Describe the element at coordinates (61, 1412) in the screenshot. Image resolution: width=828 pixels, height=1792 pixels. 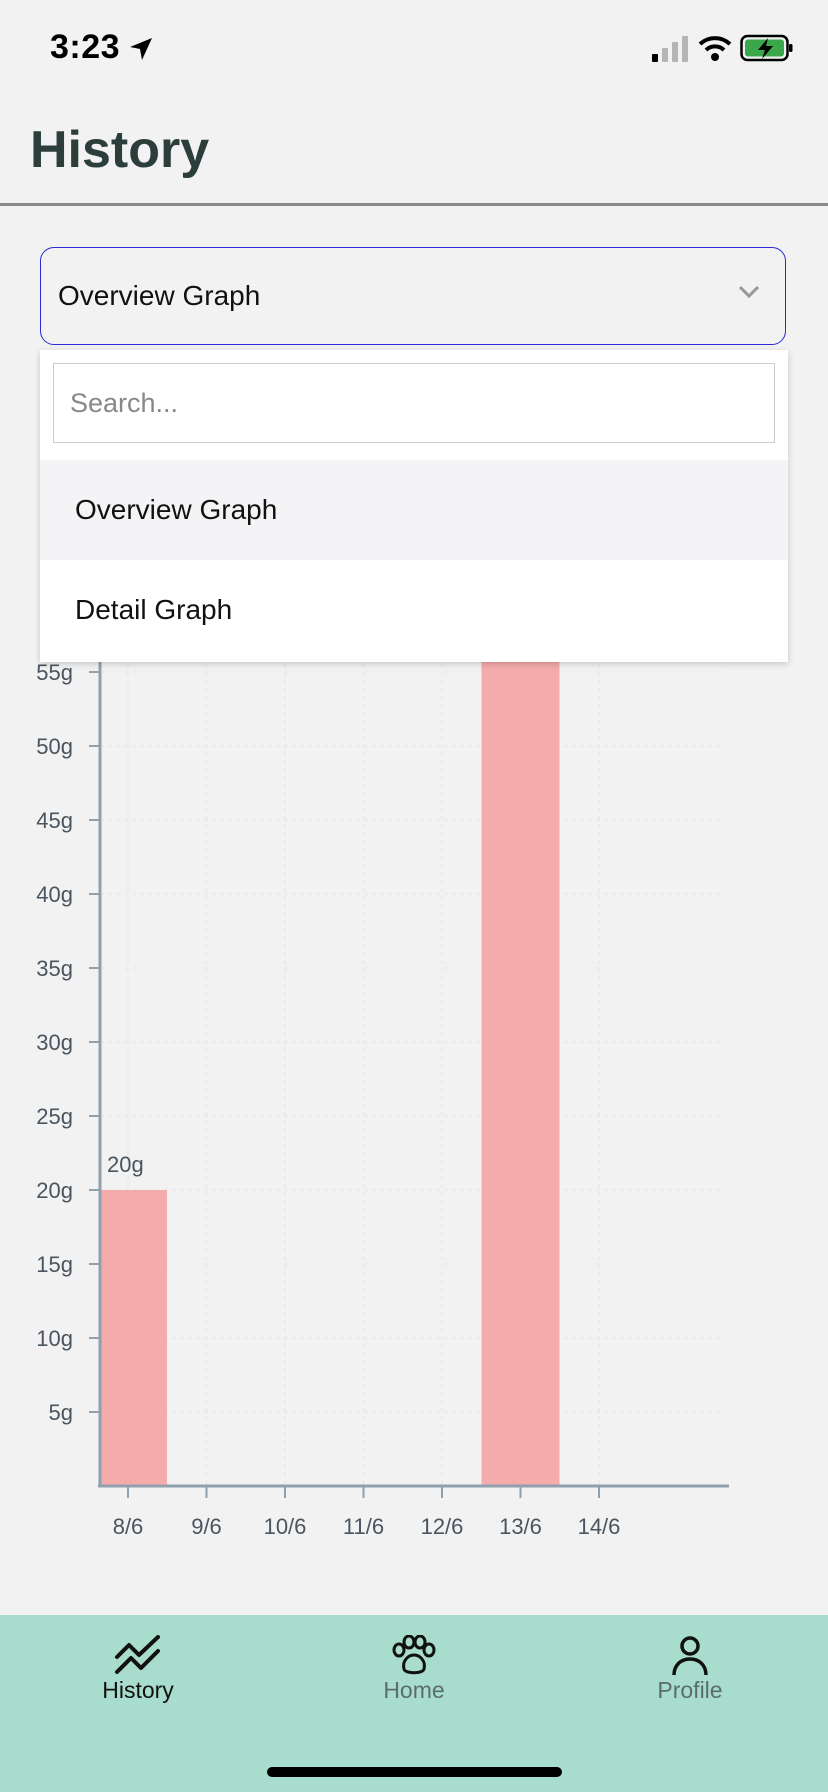
I see `y-tick-label: 5g` at that location.